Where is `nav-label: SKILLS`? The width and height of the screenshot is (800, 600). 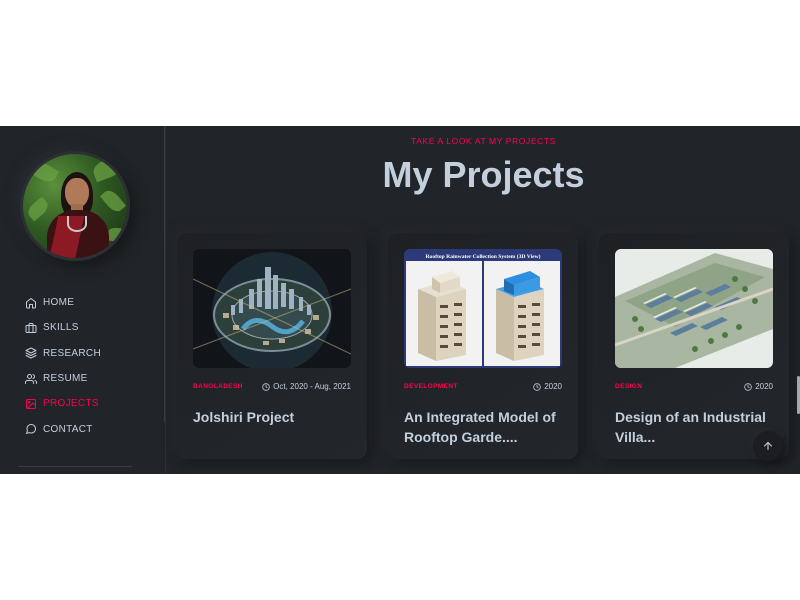 nav-label: SKILLS is located at coordinates (61, 328).